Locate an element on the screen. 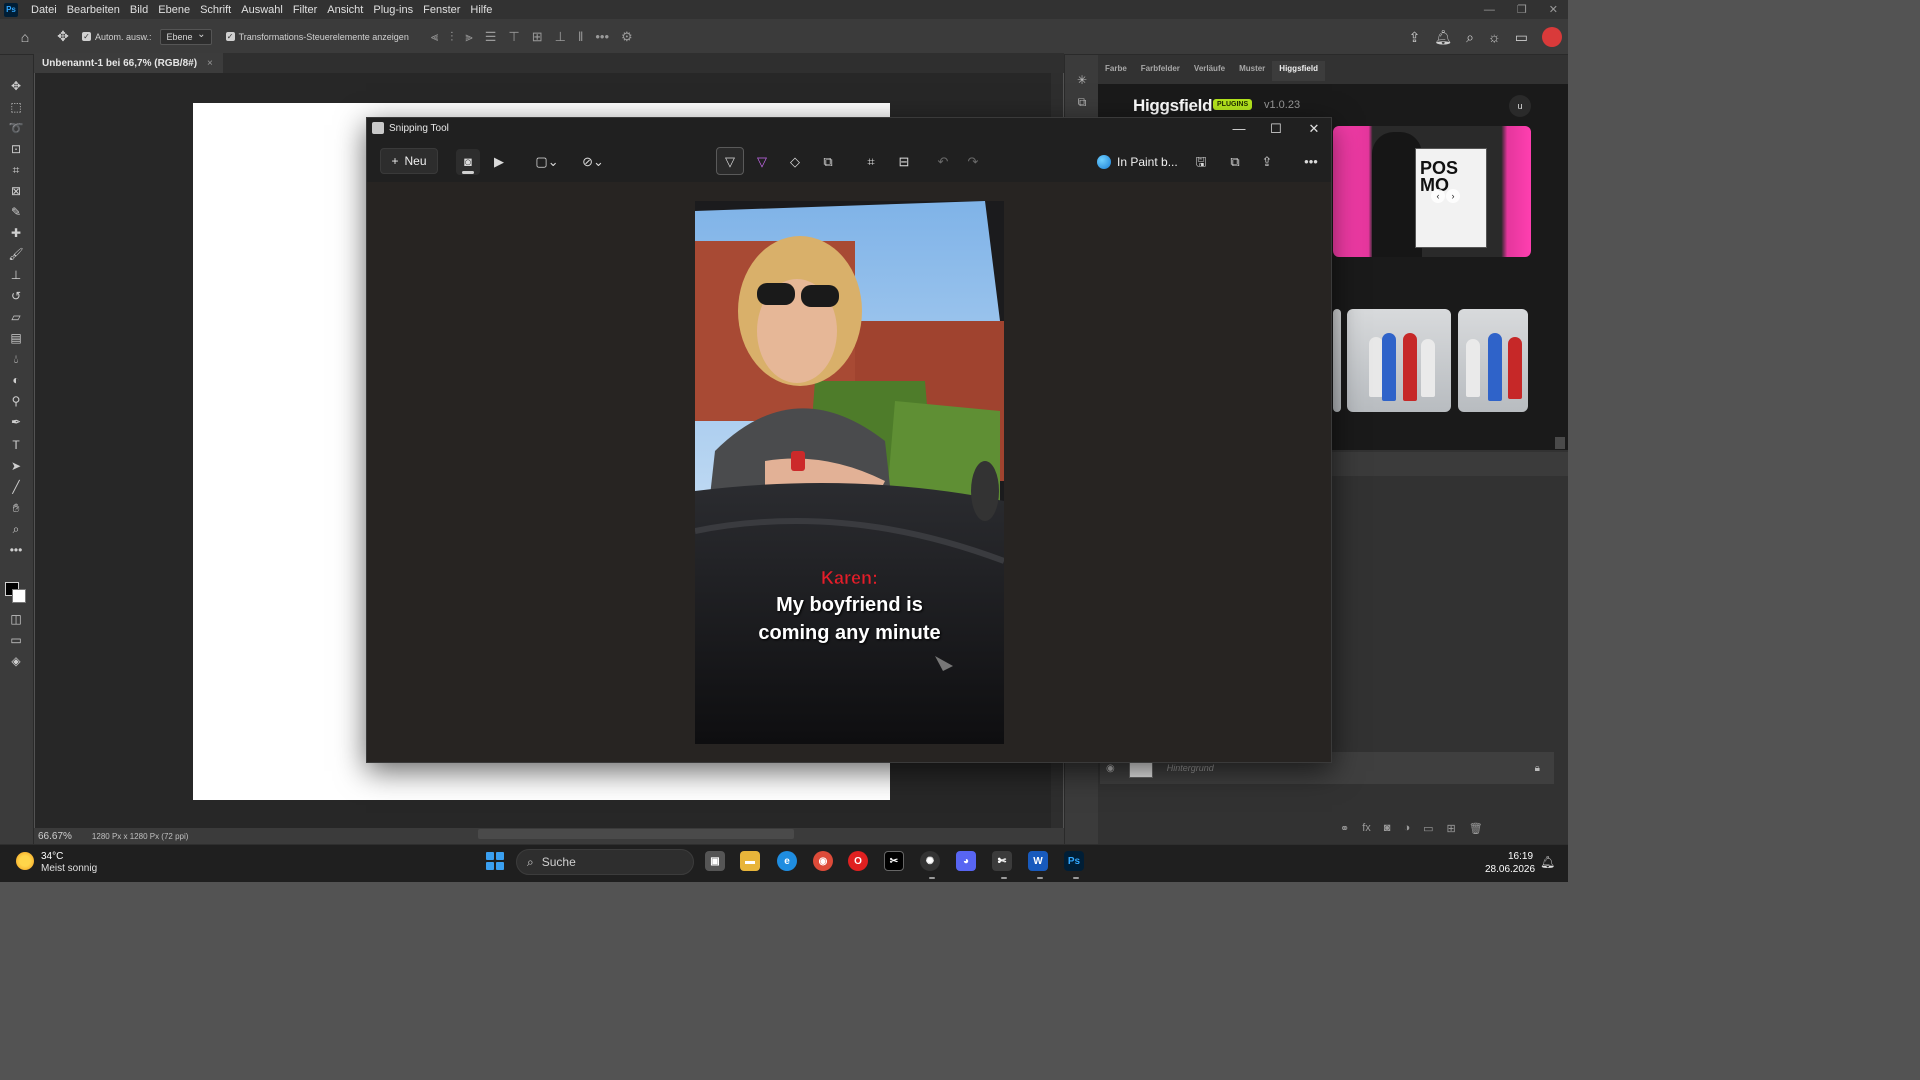 The height and width of the screenshot is (1080, 1920). object-select-icon: ⊡ is located at coordinates (16, 149).